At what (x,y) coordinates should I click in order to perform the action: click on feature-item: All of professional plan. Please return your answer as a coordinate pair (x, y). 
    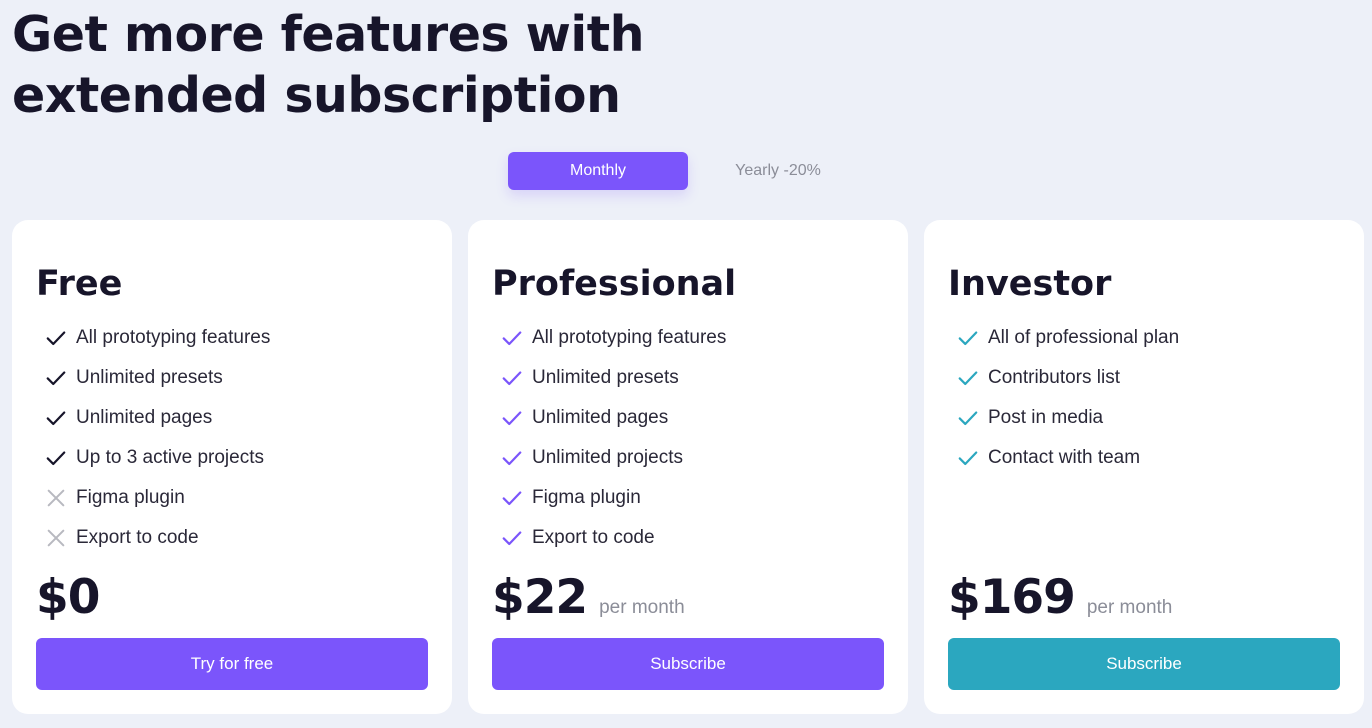
    Looking at the image, I should click on (1067, 338).